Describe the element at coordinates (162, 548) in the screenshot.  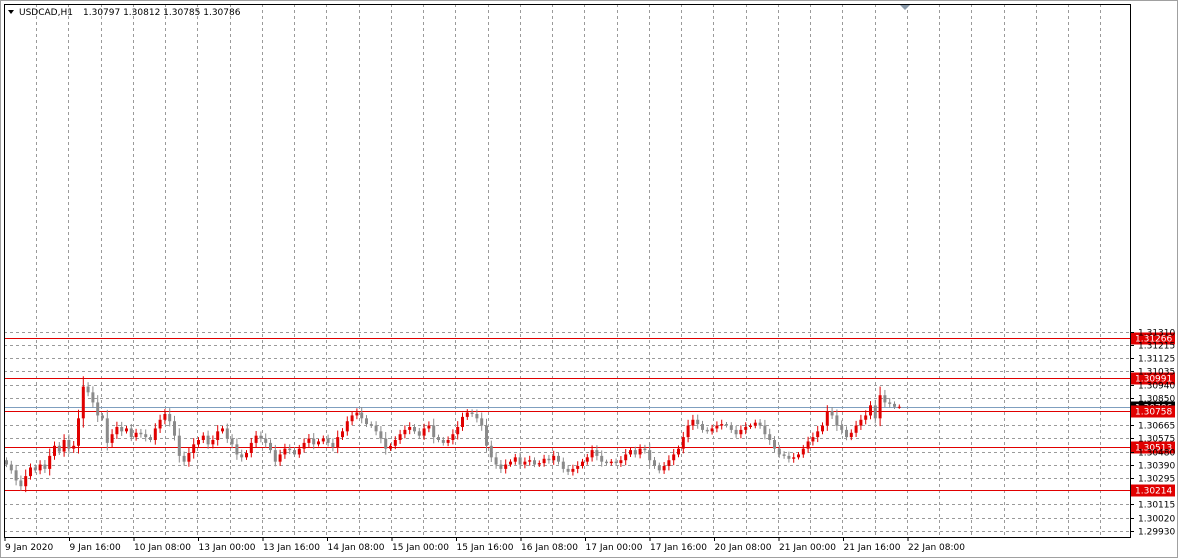
I see `time-tick-label: 10 Jan 08:00` at that location.